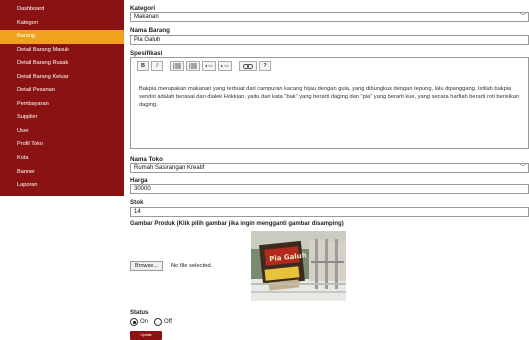 This screenshot has height=340, width=529. Describe the element at coordinates (265, 66) in the screenshot. I see `help-button: ?` at that location.